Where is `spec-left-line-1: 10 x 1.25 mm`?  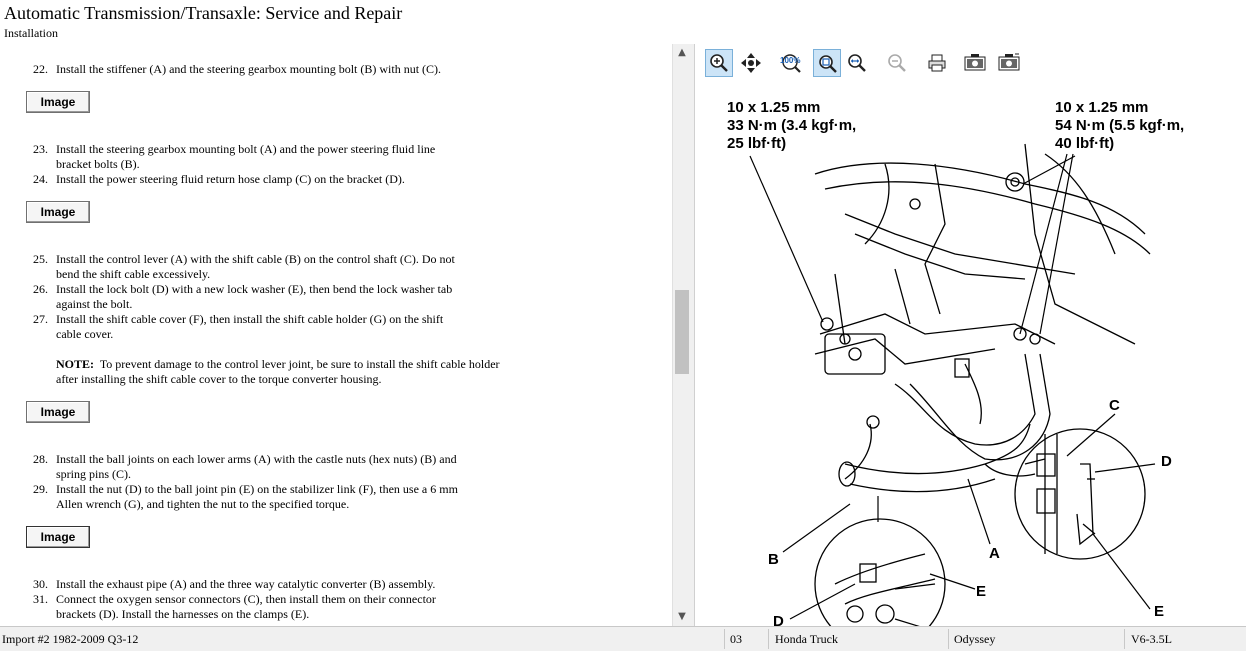 spec-left-line-1: 10 x 1.25 mm is located at coordinates (773, 107).